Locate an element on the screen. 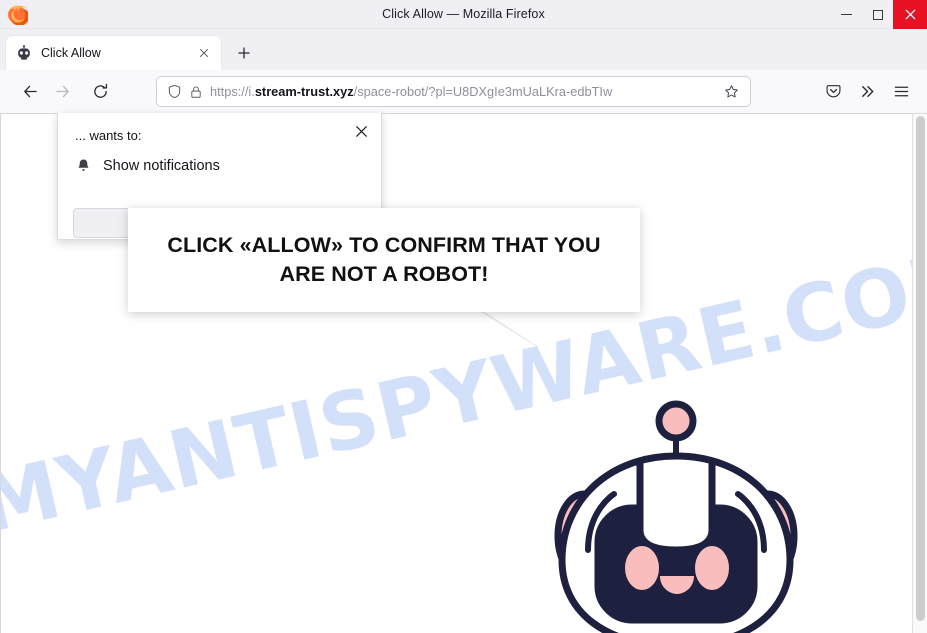 The image size is (927, 633). minimize-button is located at coordinates (846, 14).